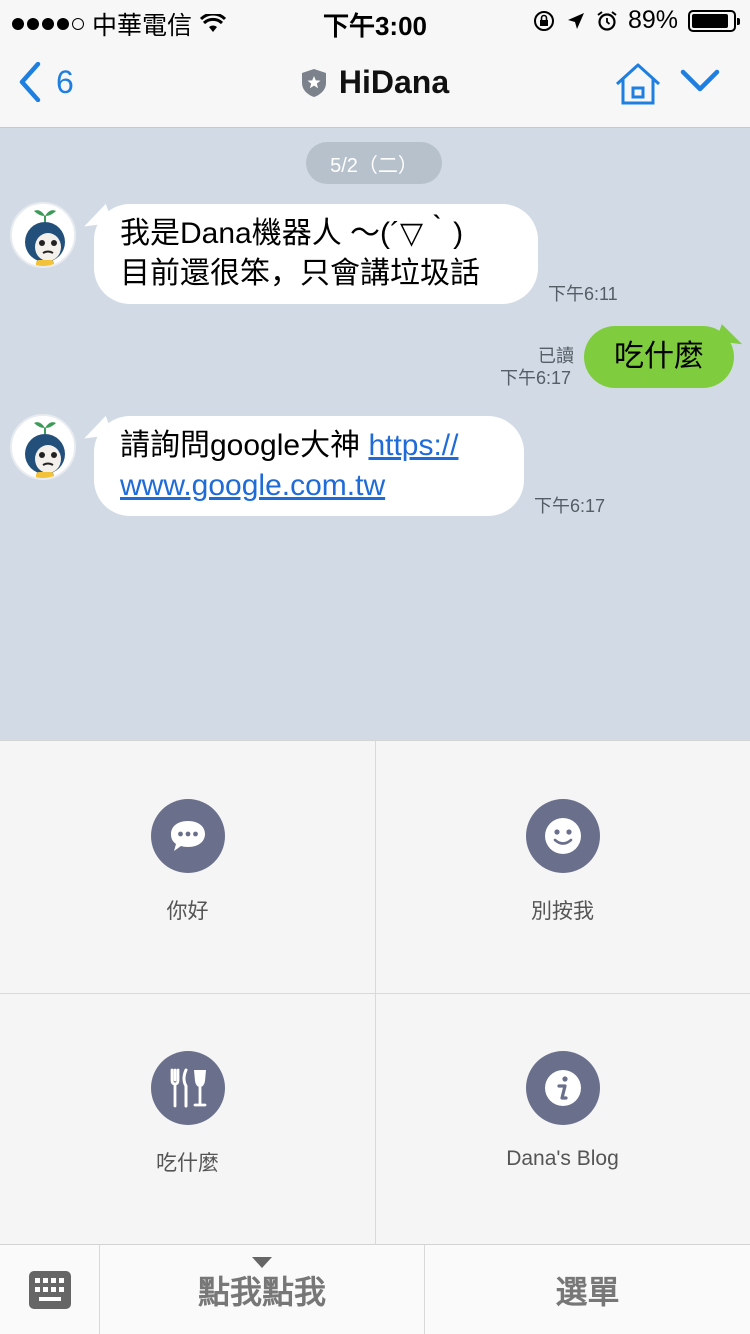 The image size is (750, 1334). Describe the element at coordinates (374, 163) in the screenshot. I see `date-separator: 5/2（二）` at that location.